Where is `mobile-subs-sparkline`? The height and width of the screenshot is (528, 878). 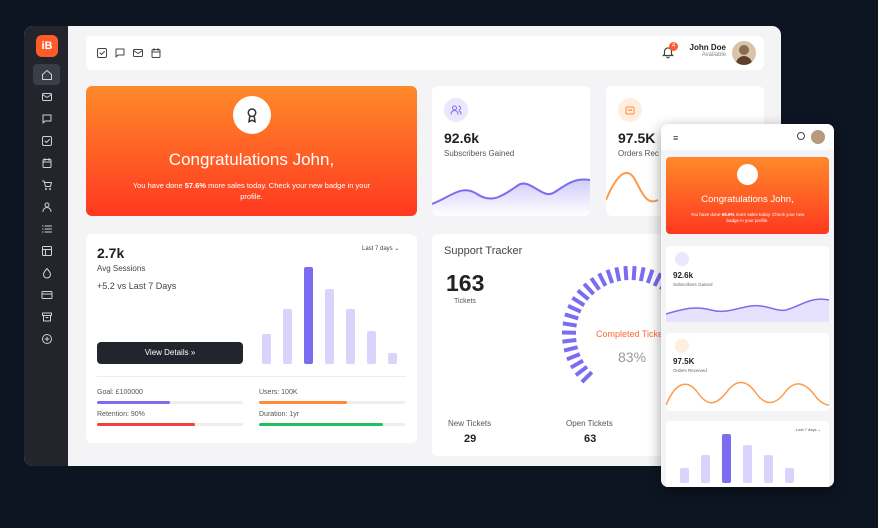 mobile-subs-sparkline is located at coordinates (747, 310).